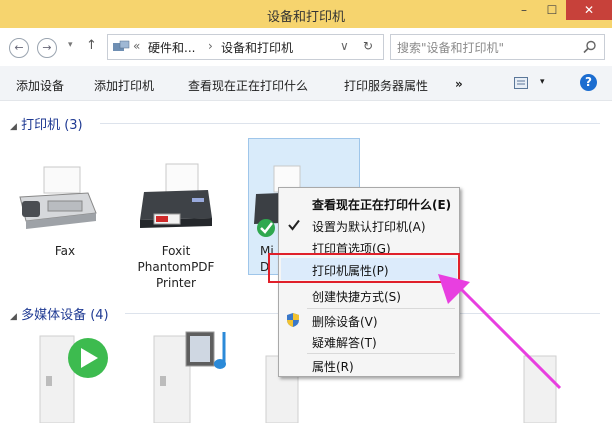 This screenshot has height=423, width=612. What do you see at coordinates (369, 226) in the screenshot?
I see `menu-item-set-default: 设置为默认打印机(A)` at bounding box center [369, 226].